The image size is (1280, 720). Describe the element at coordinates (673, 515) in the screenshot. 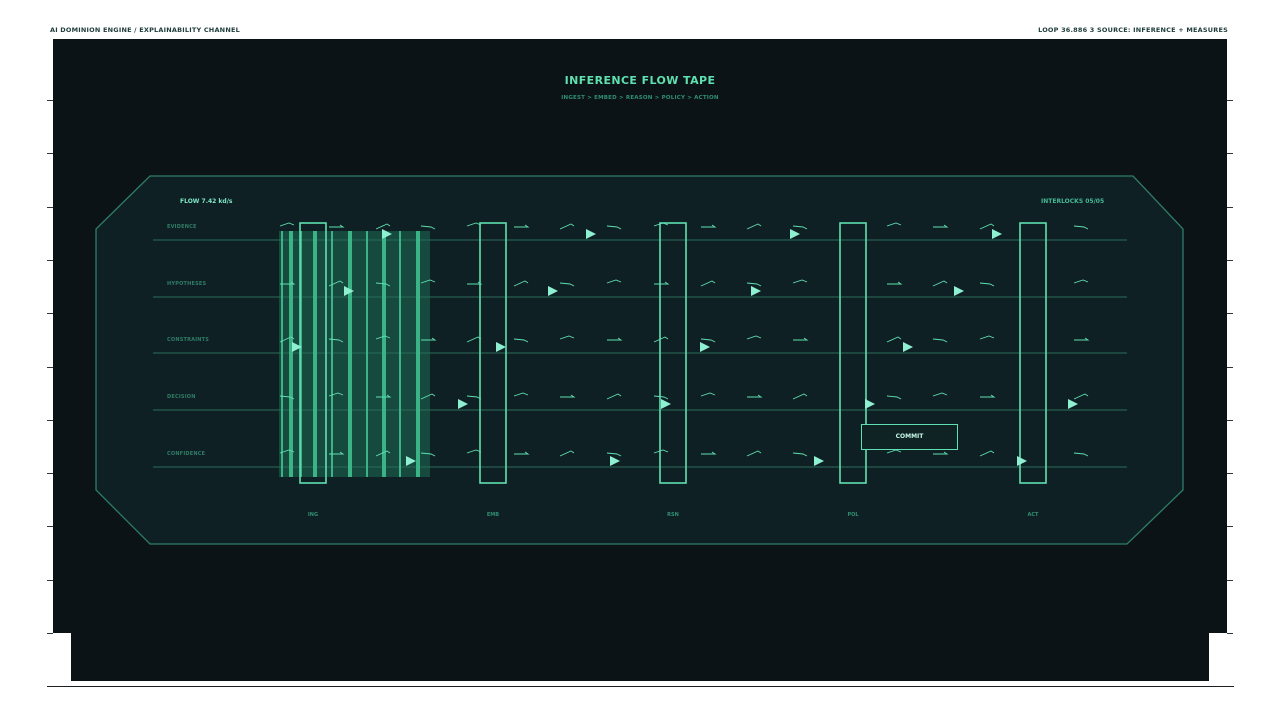

I see `stage-label-rsn: RSN` at that location.